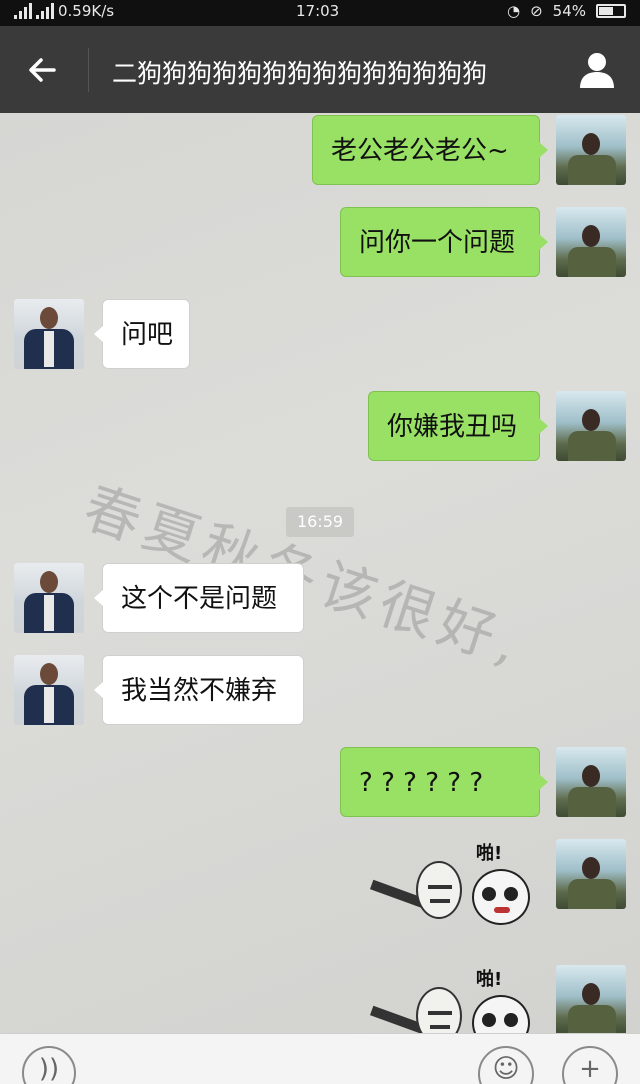 This screenshot has width=640, height=1084. Describe the element at coordinates (569, 11) in the screenshot. I see `battery-percent: 54%` at that location.